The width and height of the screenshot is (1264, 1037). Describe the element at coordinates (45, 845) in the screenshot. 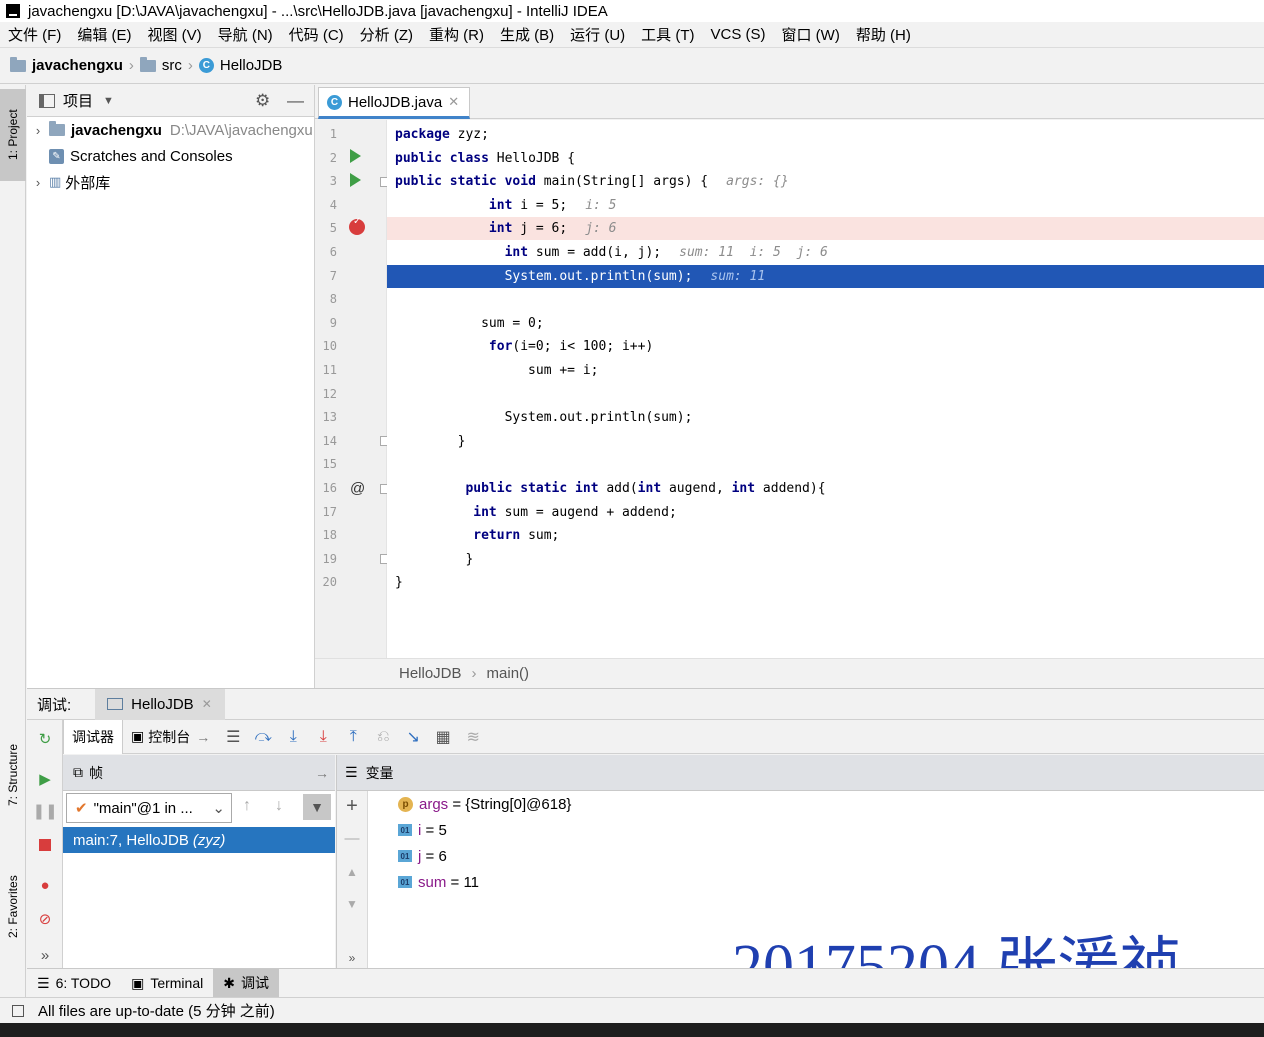

I see `stop-icon` at that location.